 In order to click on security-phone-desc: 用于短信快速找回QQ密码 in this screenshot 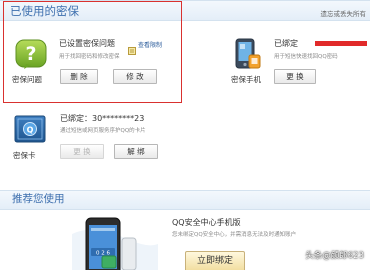, I will do `click(306, 57)`.